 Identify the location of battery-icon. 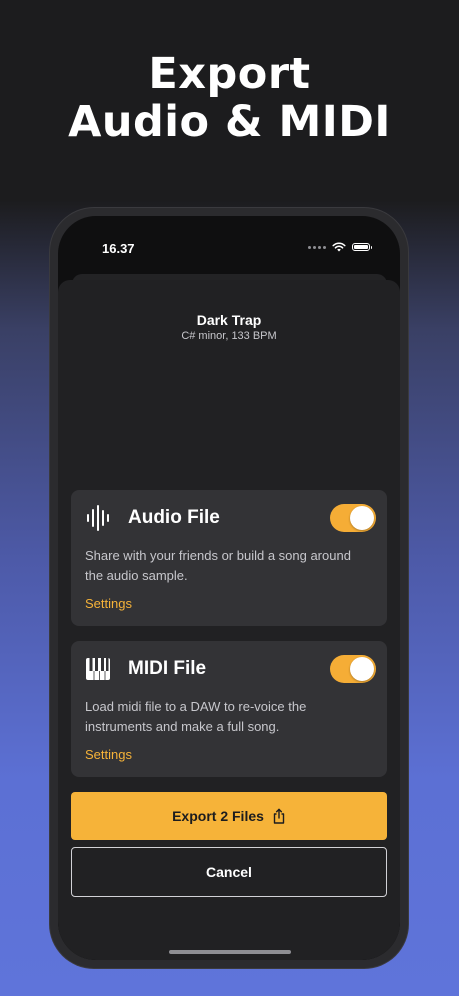
(362, 247).